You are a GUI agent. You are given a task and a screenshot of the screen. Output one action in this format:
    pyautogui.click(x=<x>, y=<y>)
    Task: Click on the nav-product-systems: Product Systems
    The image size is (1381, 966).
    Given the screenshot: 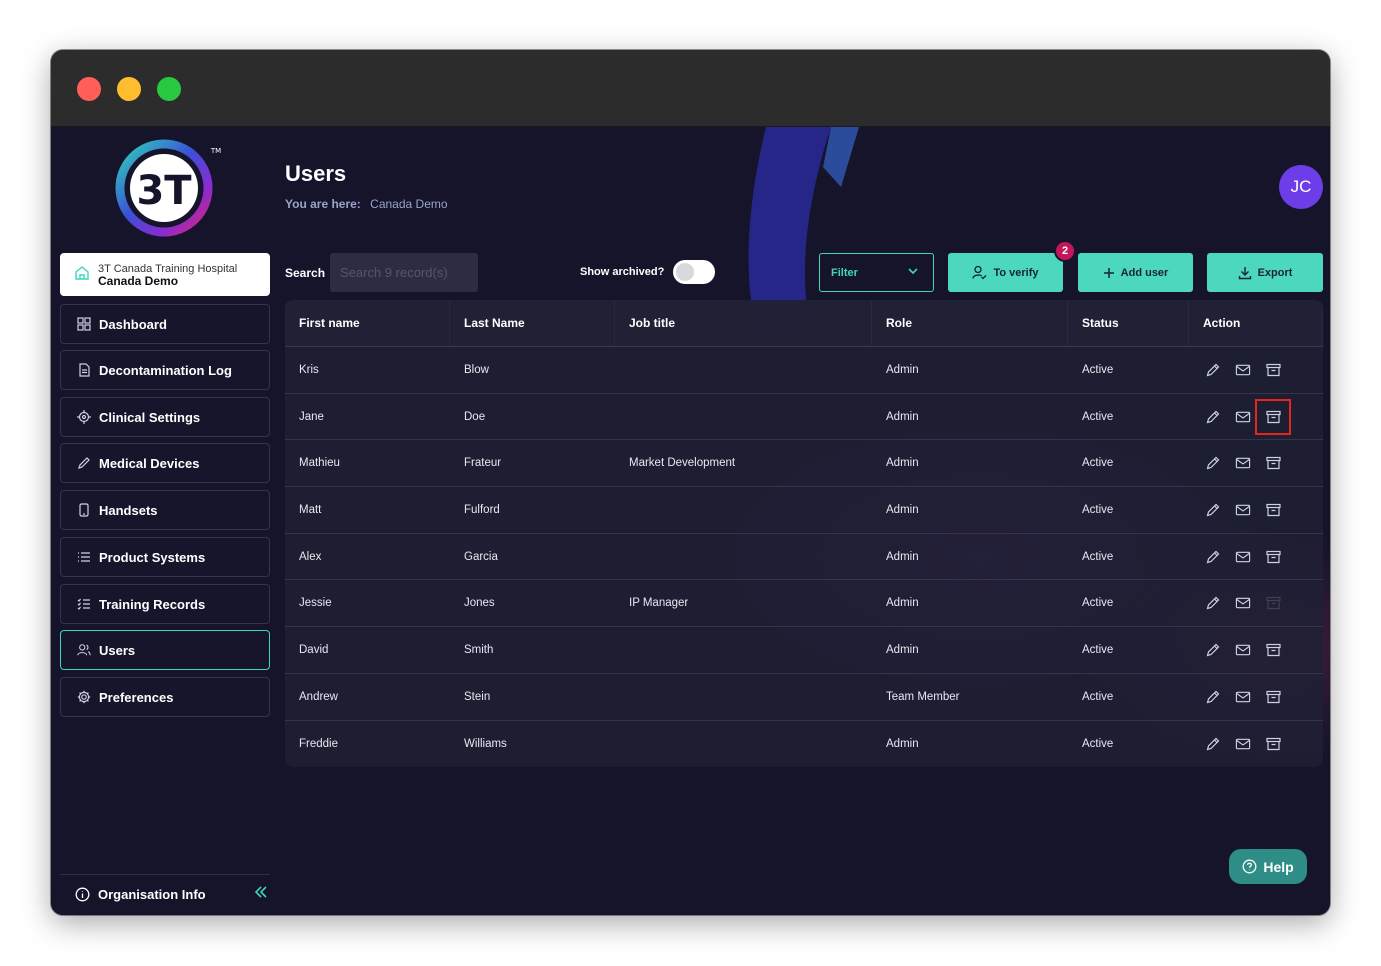 What is the action you would take?
    pyautogui.click(x=165, y=557)
    